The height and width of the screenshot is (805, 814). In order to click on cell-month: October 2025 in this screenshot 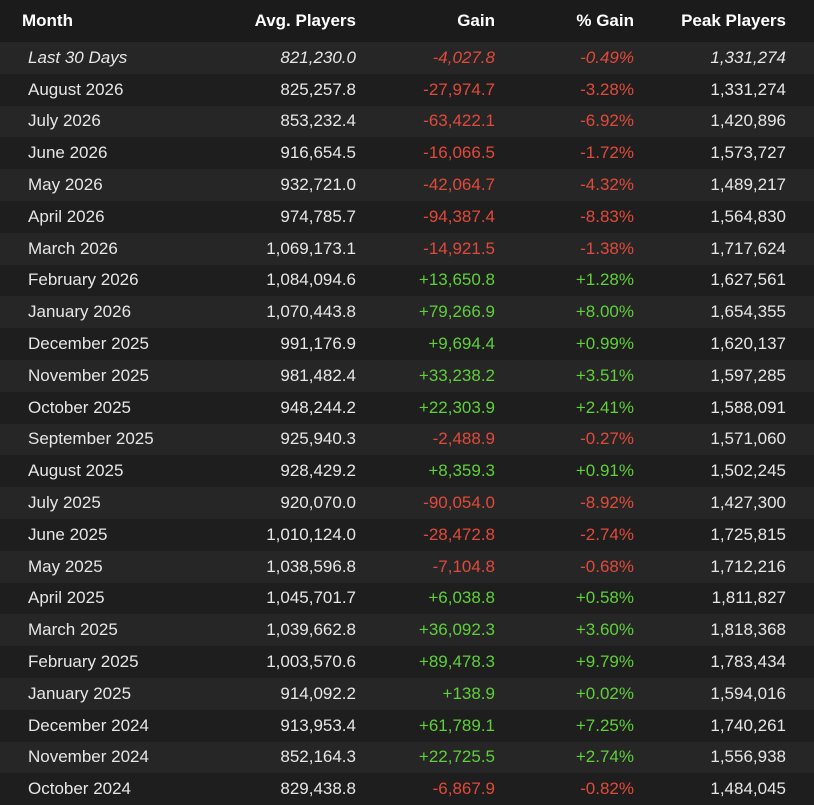, I will do `click(80, 407)`.